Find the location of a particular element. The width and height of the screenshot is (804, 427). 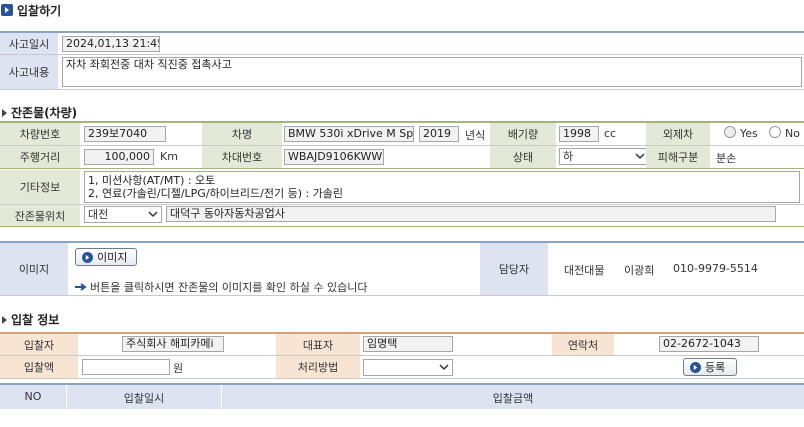

page-header: 입찰하기 is located at coordinates (402, 12).